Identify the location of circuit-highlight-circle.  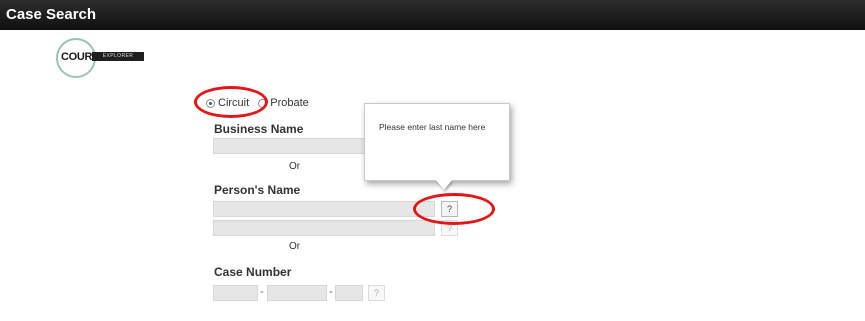
(231, 102).